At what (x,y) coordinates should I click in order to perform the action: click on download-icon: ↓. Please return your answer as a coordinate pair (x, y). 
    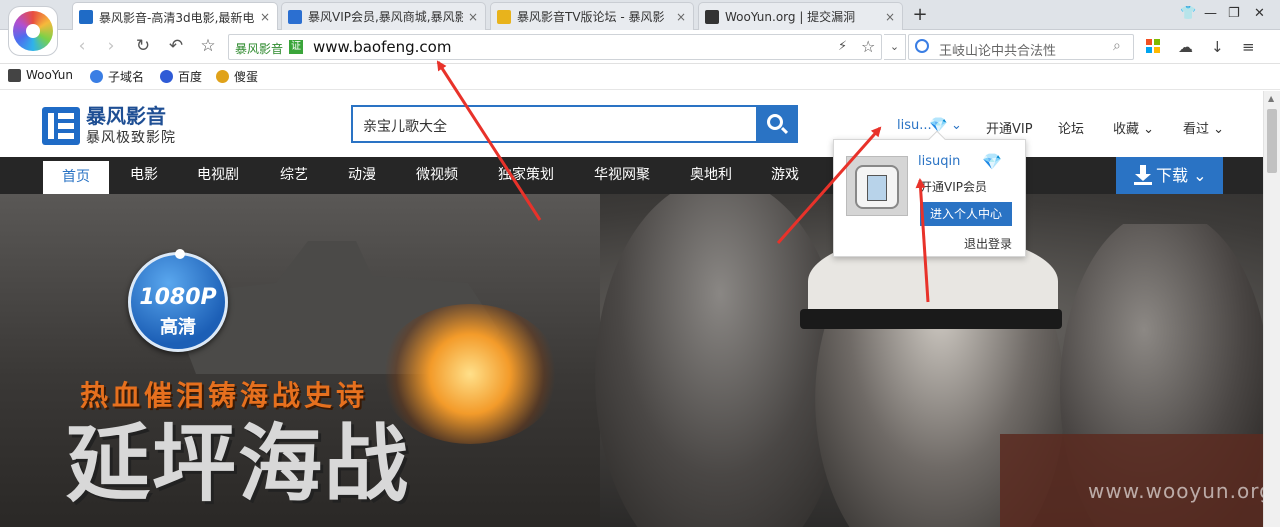
    Looking at the image, I should click on (1217, 47).